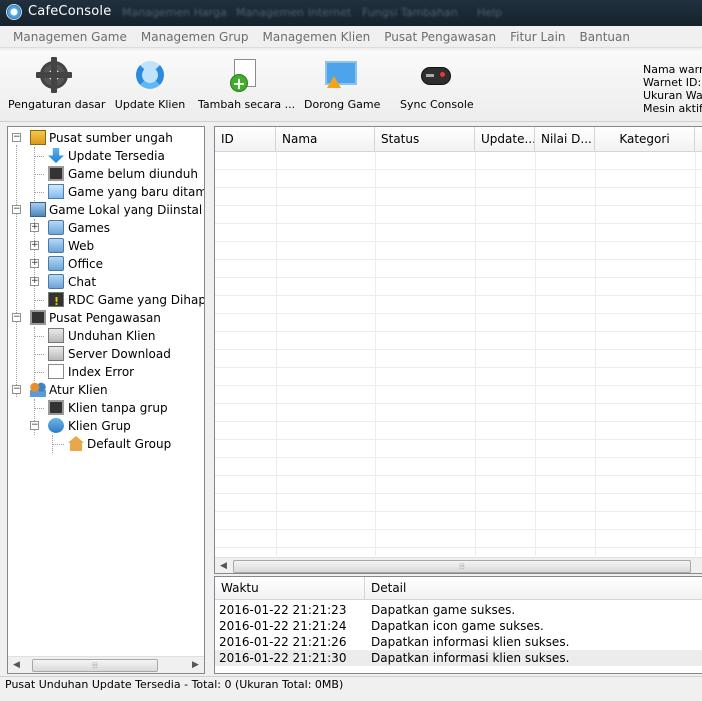  Describe the element at coordinates (108, 192) in the screenshot. I see `tree-item-game-baru-ditambah: Game yang baru ditambah` at that location.